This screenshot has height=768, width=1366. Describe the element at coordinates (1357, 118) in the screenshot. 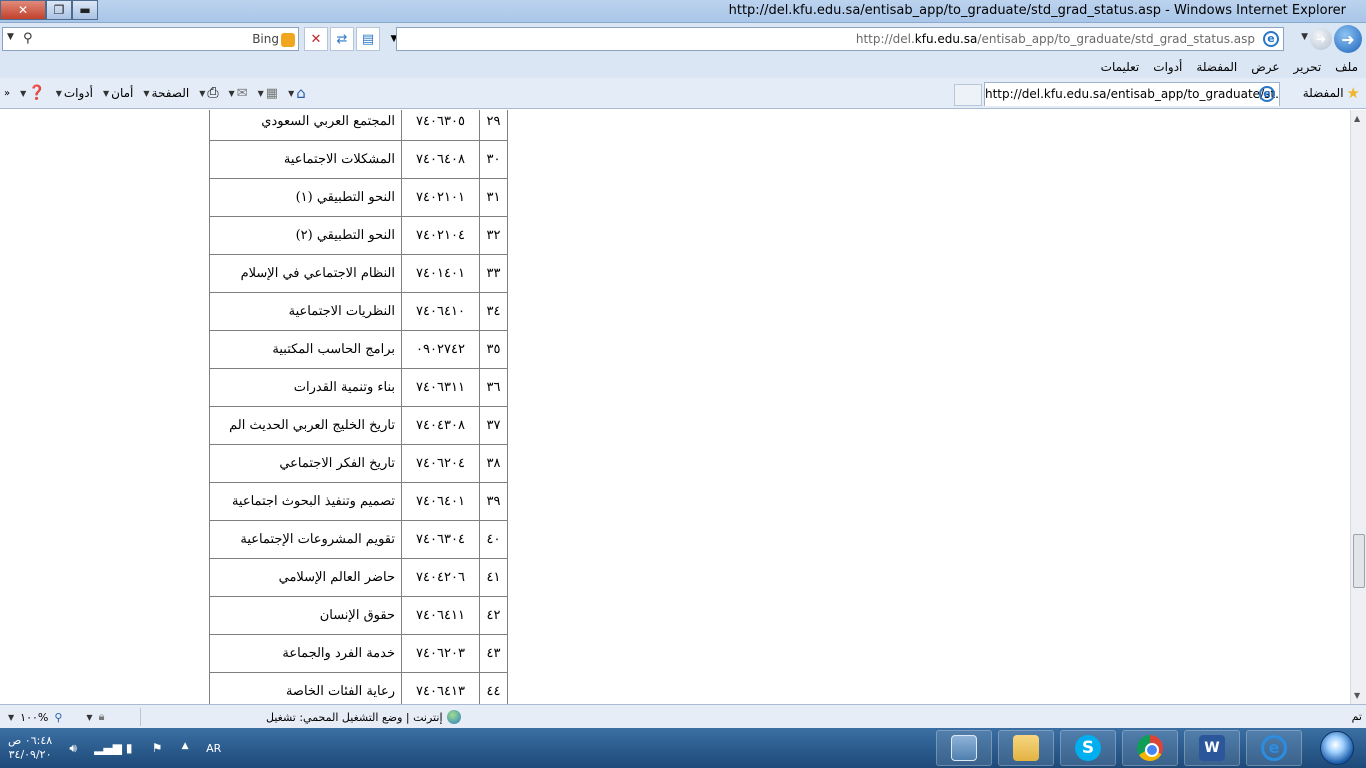

I see `scroll-up-icon: ▲` at that location.